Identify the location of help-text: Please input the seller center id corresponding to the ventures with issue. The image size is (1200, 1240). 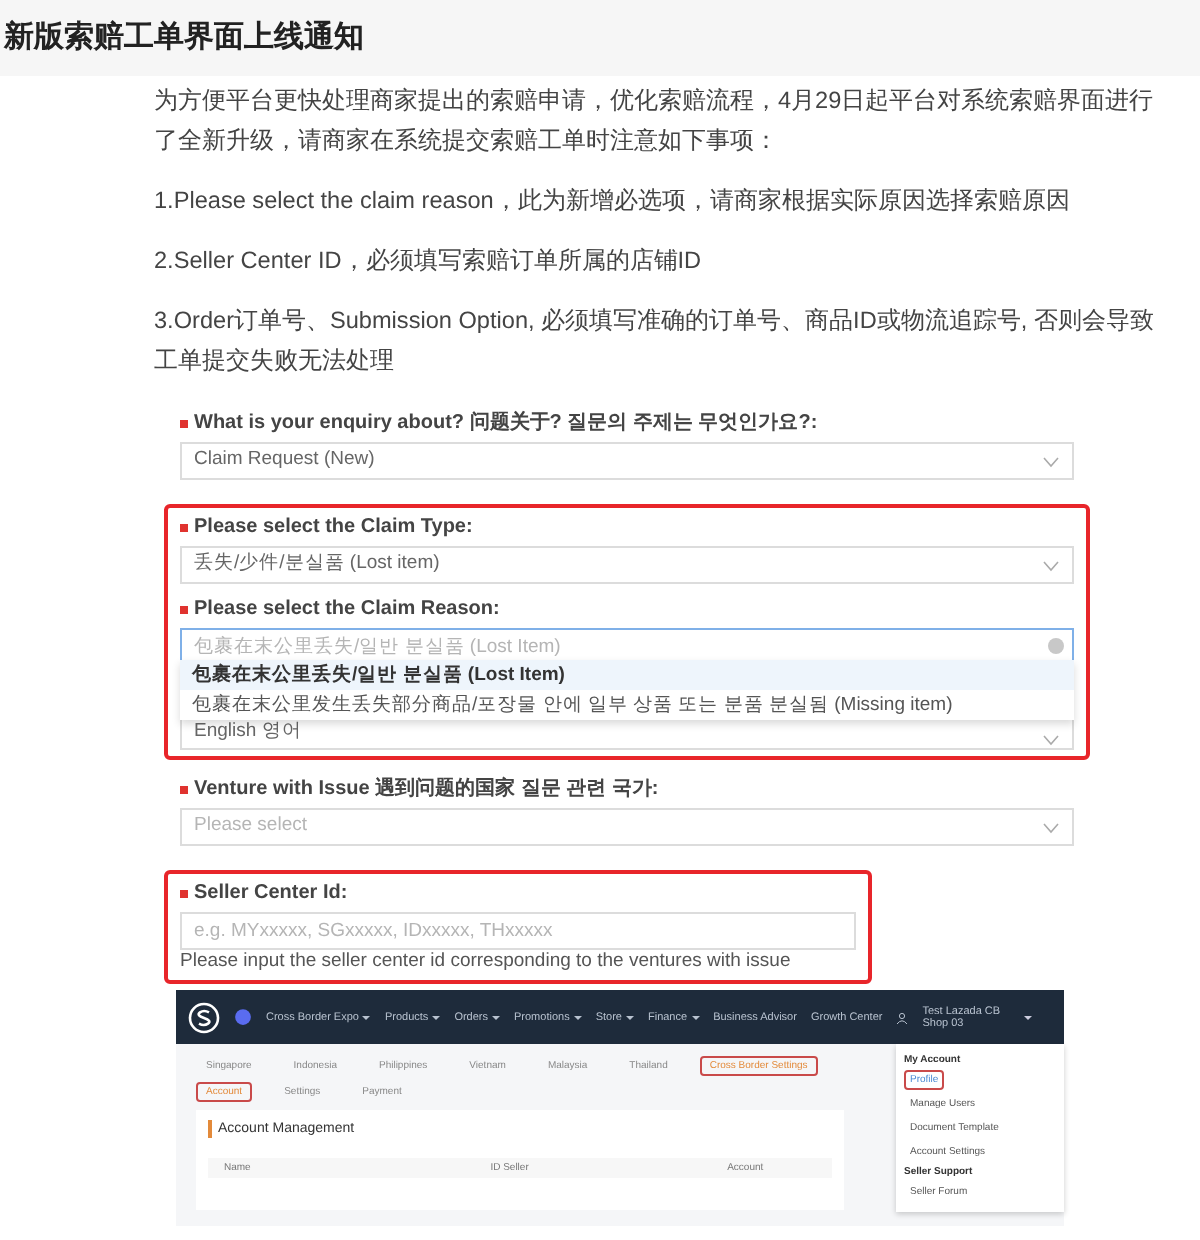
(486, 962).